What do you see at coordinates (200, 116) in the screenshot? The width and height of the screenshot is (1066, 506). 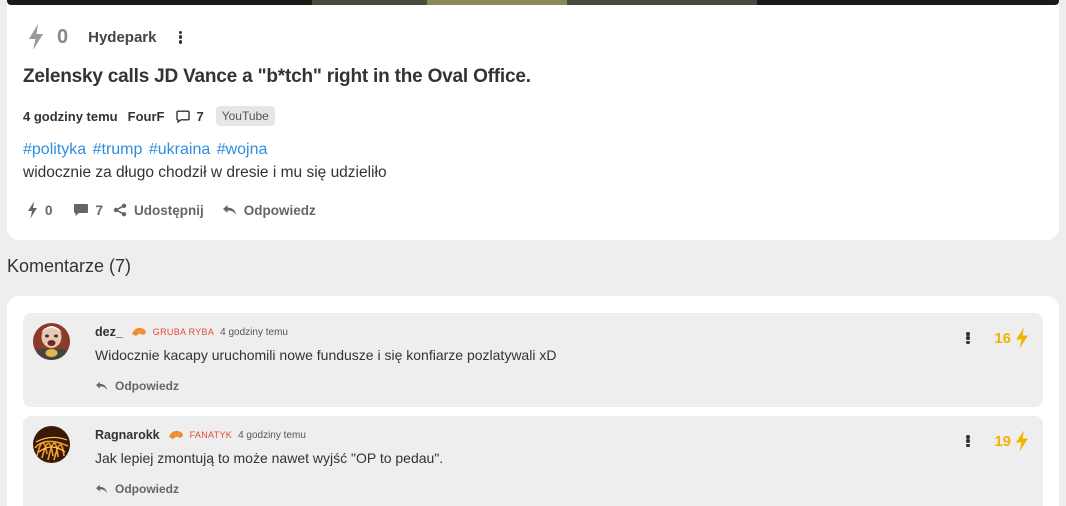 I see `post-comment-count-value: 7` at bounding box center [200, 116].